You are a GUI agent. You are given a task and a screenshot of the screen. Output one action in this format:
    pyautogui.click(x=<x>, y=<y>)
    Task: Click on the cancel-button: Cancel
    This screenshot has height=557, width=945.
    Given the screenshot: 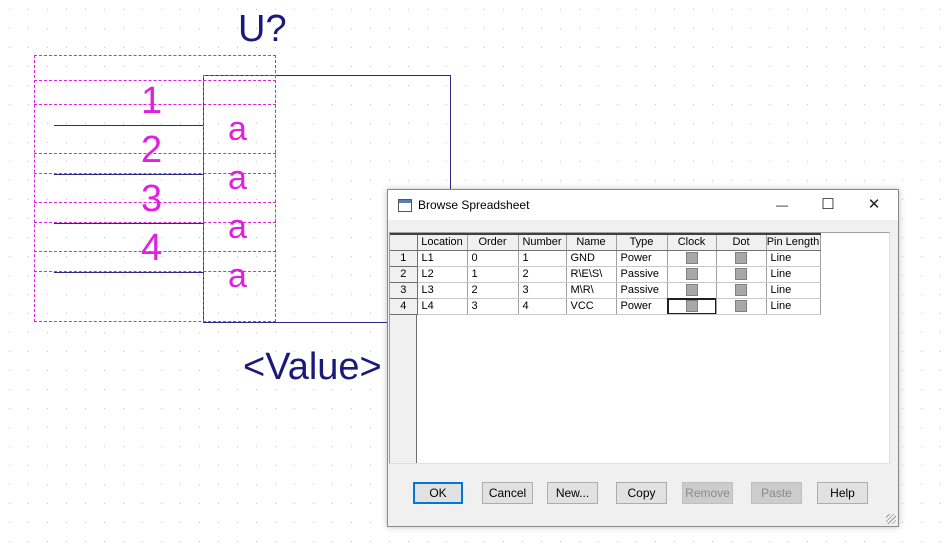 What is the action you would take?
    pyautogui.click(x=507, y=493)
    